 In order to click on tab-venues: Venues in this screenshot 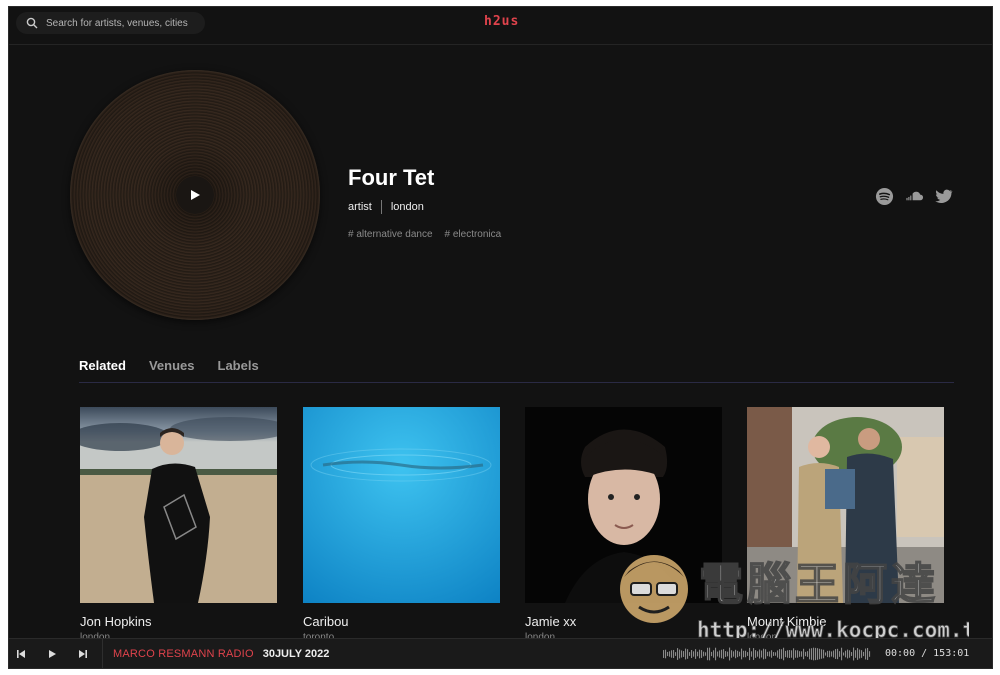, I will do `click(172, 365)`.